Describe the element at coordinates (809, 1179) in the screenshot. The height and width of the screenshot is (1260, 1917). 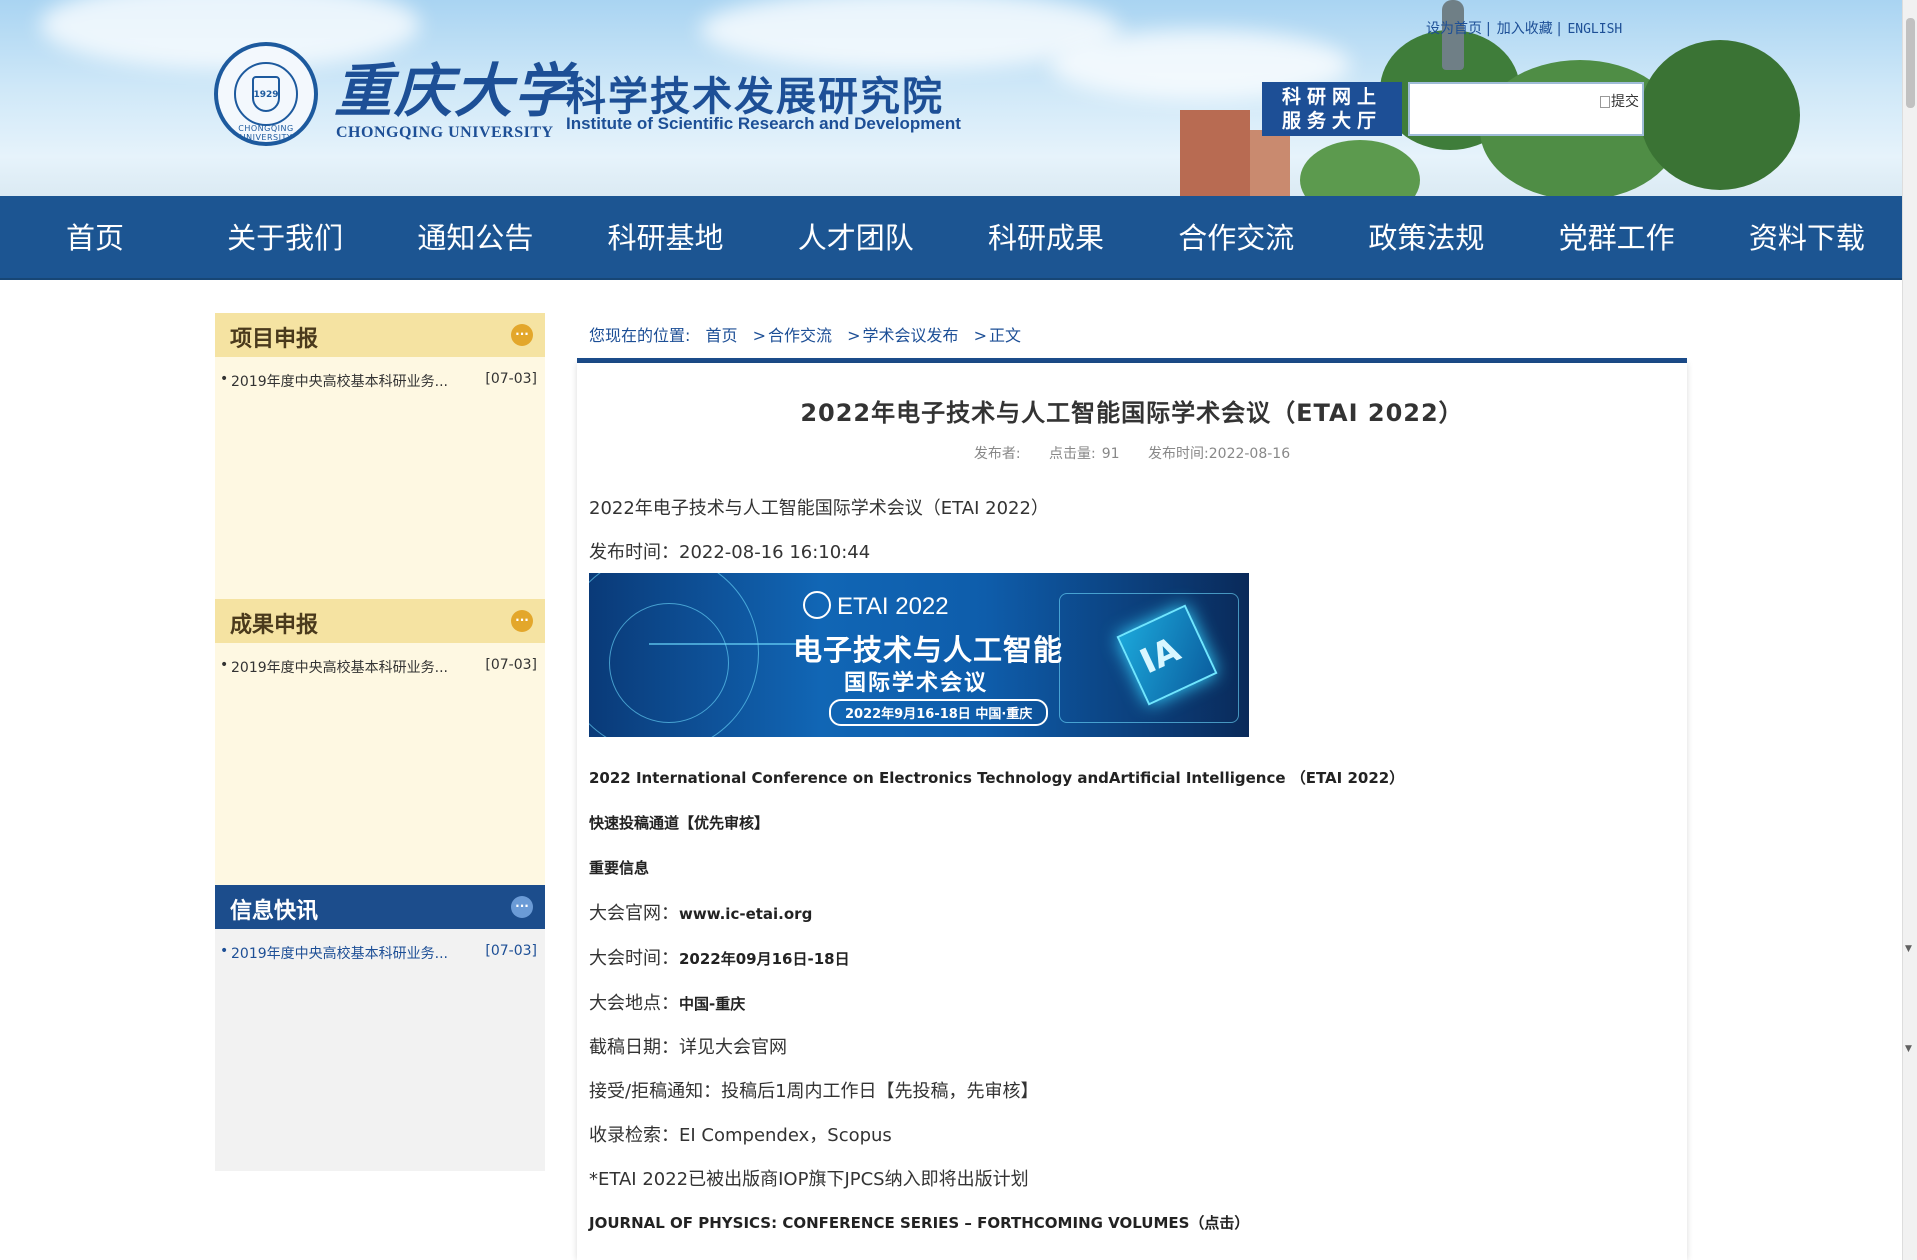
I see `paragraph: *ETAI 2022已被出版商IOP旗下JPCS纳入即将出版计划` at that location.